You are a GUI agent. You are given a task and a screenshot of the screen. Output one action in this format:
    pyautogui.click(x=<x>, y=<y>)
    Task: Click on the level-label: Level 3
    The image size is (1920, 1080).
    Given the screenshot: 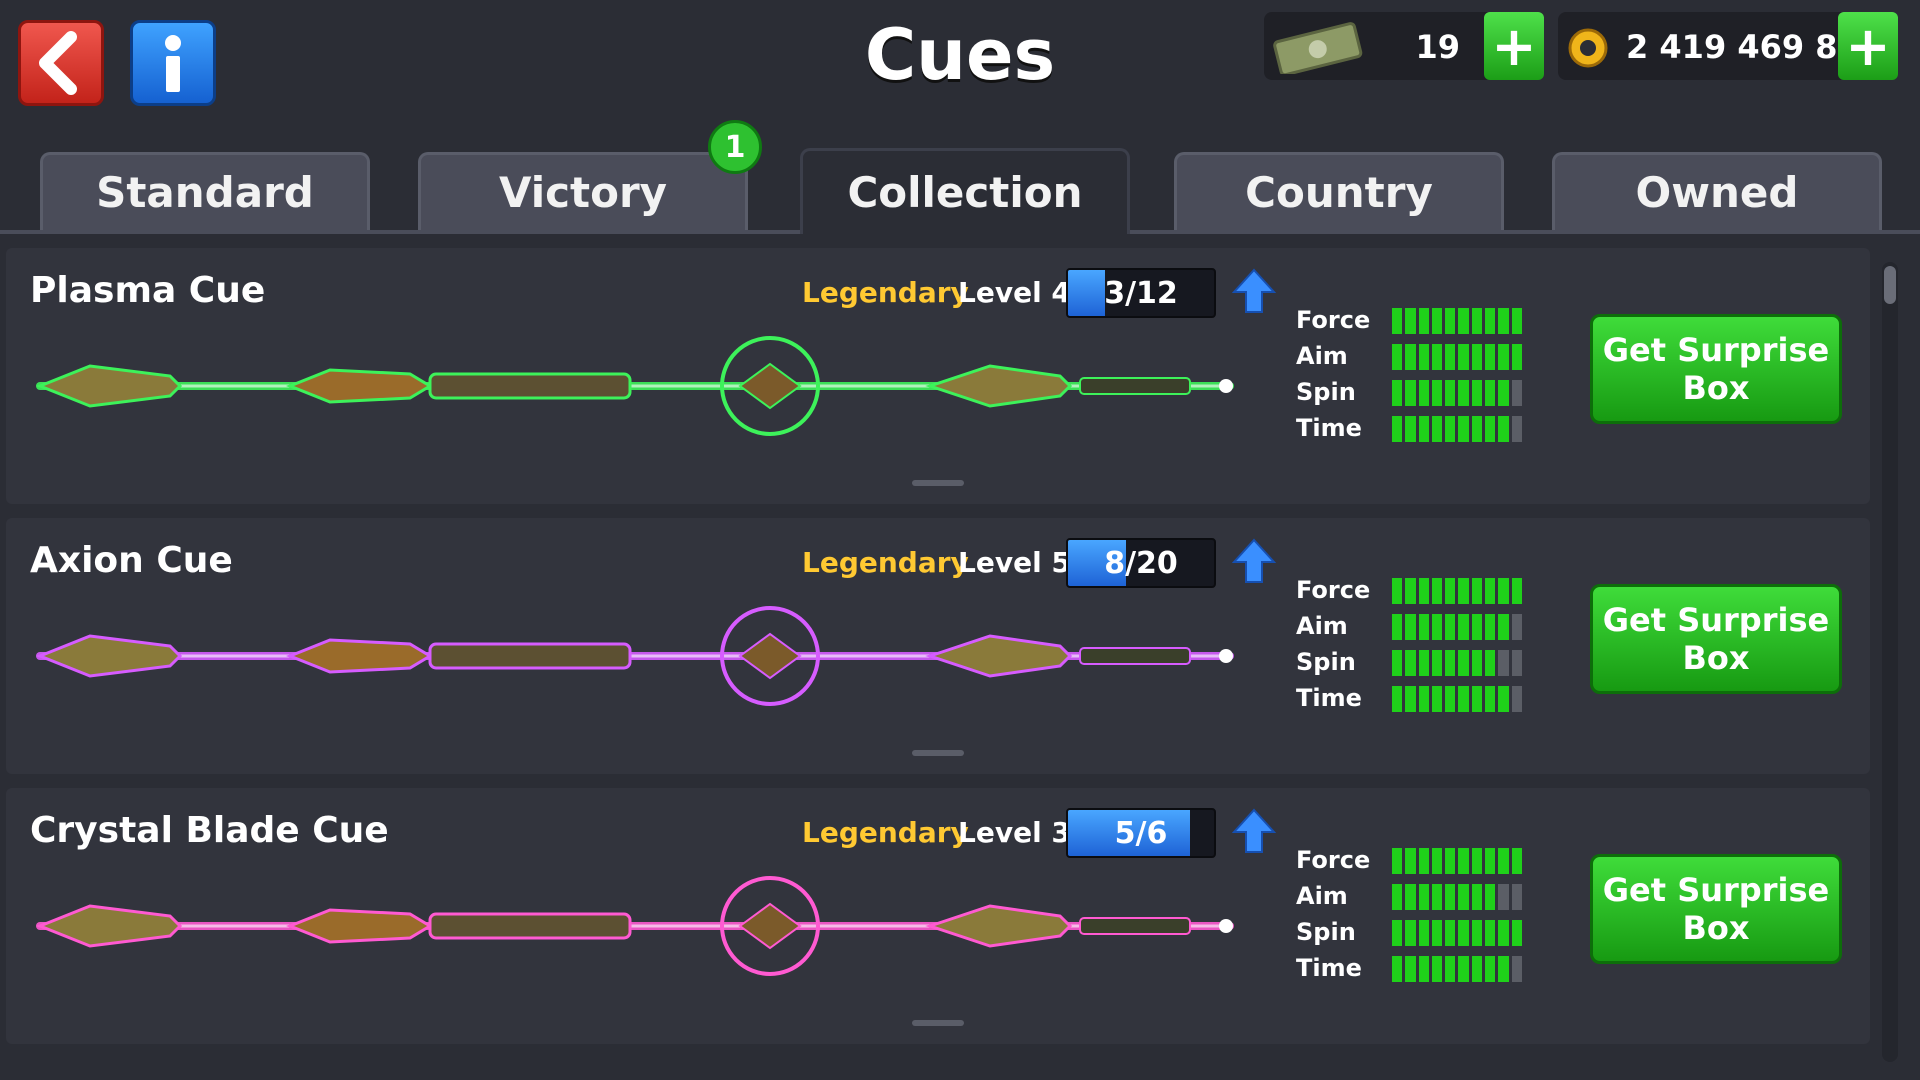 What is the action you would take?
    pyautogui.click(x=1014, y=832)
    